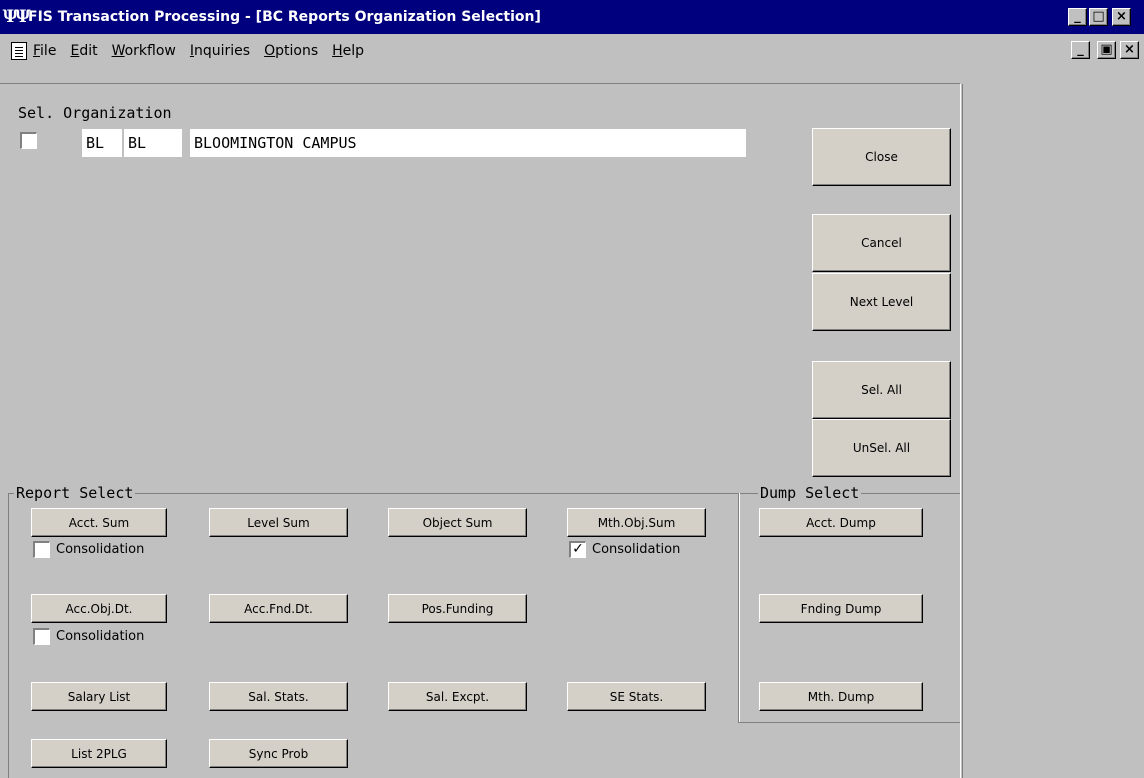 The image size is (1144, 778). Describe the element at coordinates (841, 608) in the screenshot. I see `fnding-dump-button: Fnding Dump` at that location.